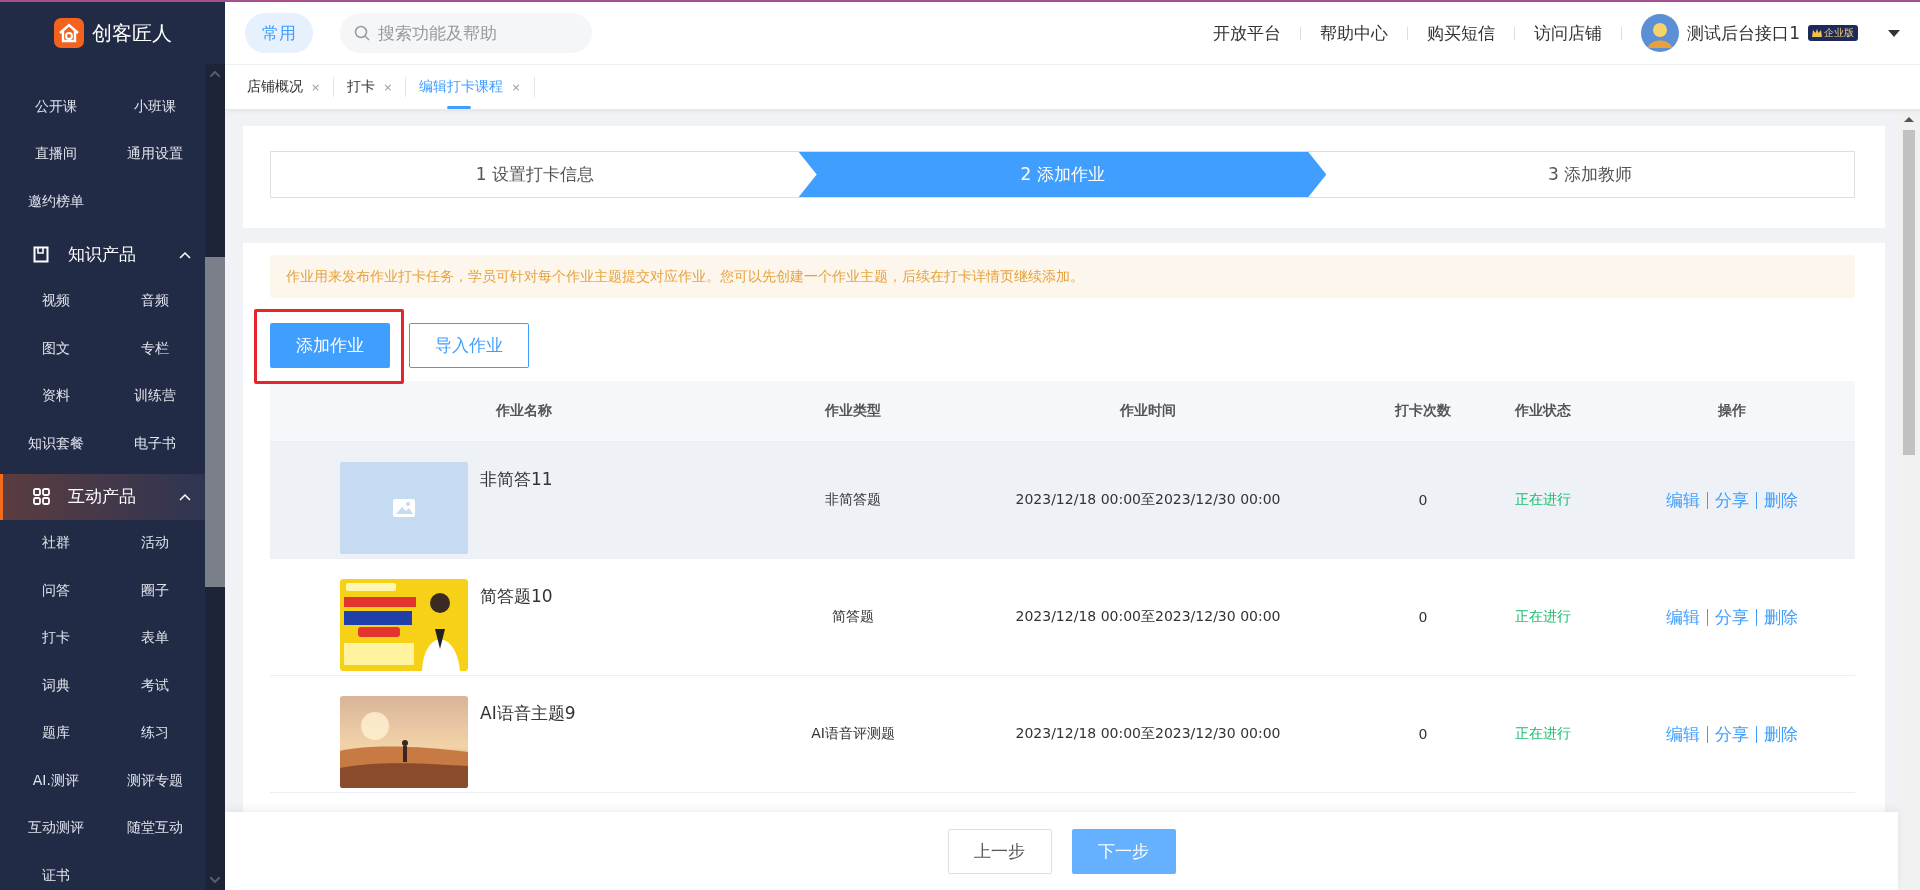  What do you see at coordinates (55, 106) in the screenshot?
I see `menu-item: 公开课` at bounding box center [55, 106].